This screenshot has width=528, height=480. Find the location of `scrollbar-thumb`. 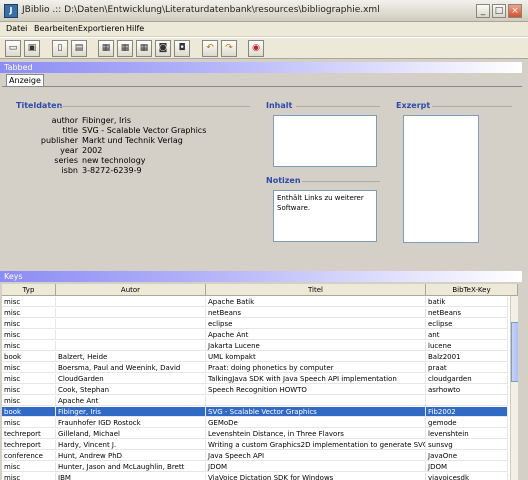

scrollbar-thumb is located at coordinates (514, 352).